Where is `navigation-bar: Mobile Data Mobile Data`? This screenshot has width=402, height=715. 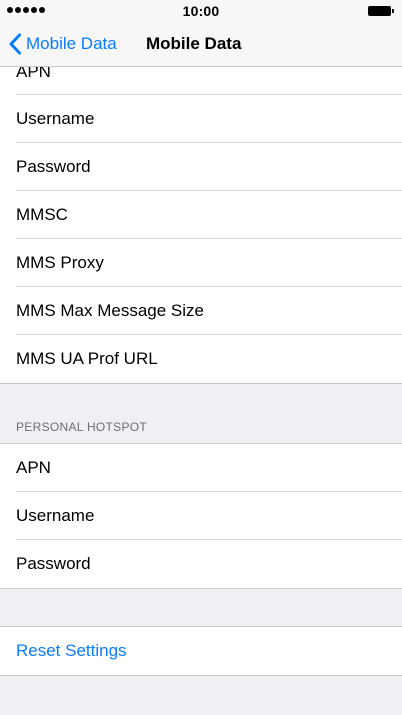
navigation-bar: Mobile Data Mobile Data is located at coordinates (201, 44).